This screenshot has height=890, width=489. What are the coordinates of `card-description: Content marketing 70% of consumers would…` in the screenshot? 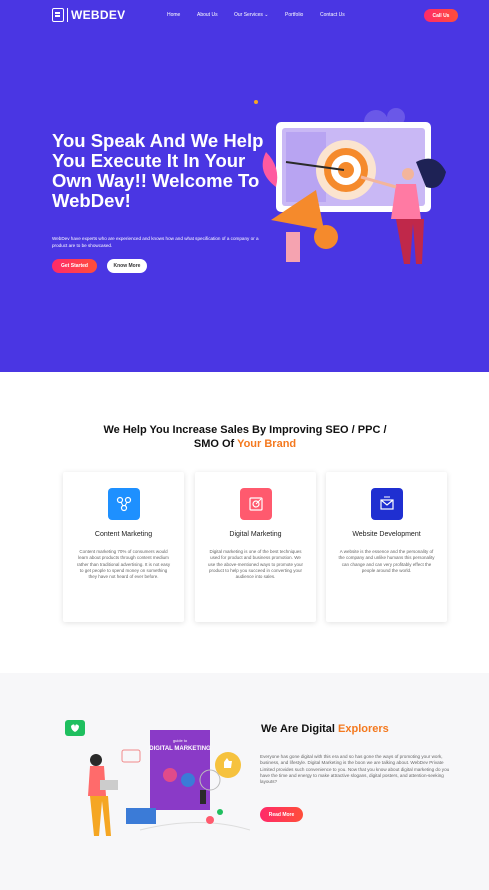 It's located at (123, 564).